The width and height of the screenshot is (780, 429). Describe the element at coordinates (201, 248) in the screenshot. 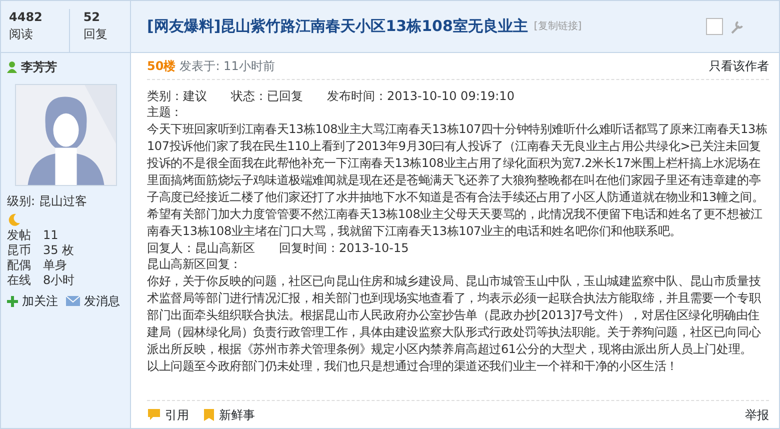

I see `meta-text: 回复人：昆山高新区` at that location.